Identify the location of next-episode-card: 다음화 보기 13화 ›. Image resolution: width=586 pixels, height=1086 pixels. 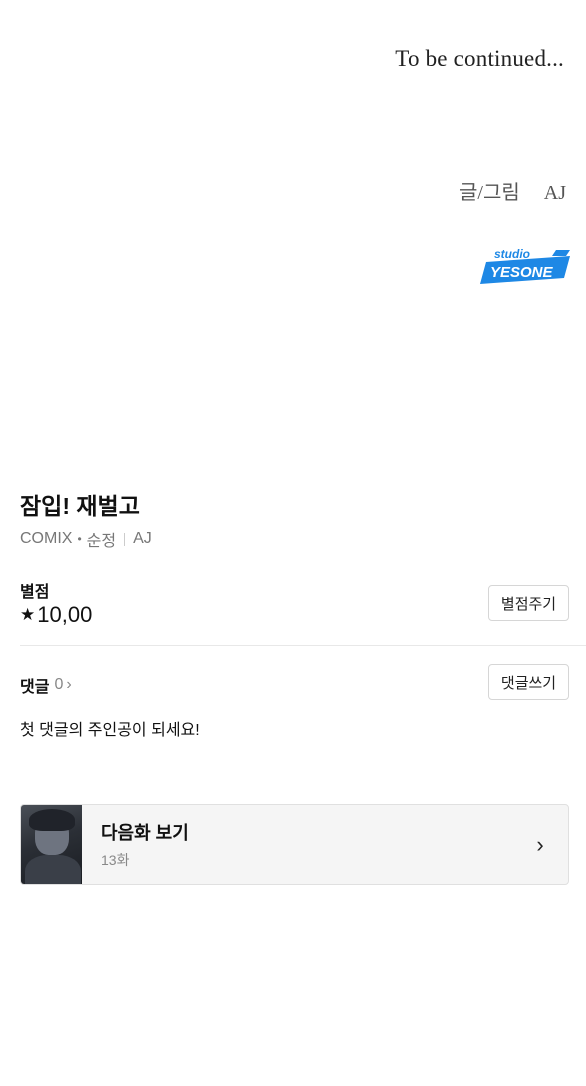
(294, 844).